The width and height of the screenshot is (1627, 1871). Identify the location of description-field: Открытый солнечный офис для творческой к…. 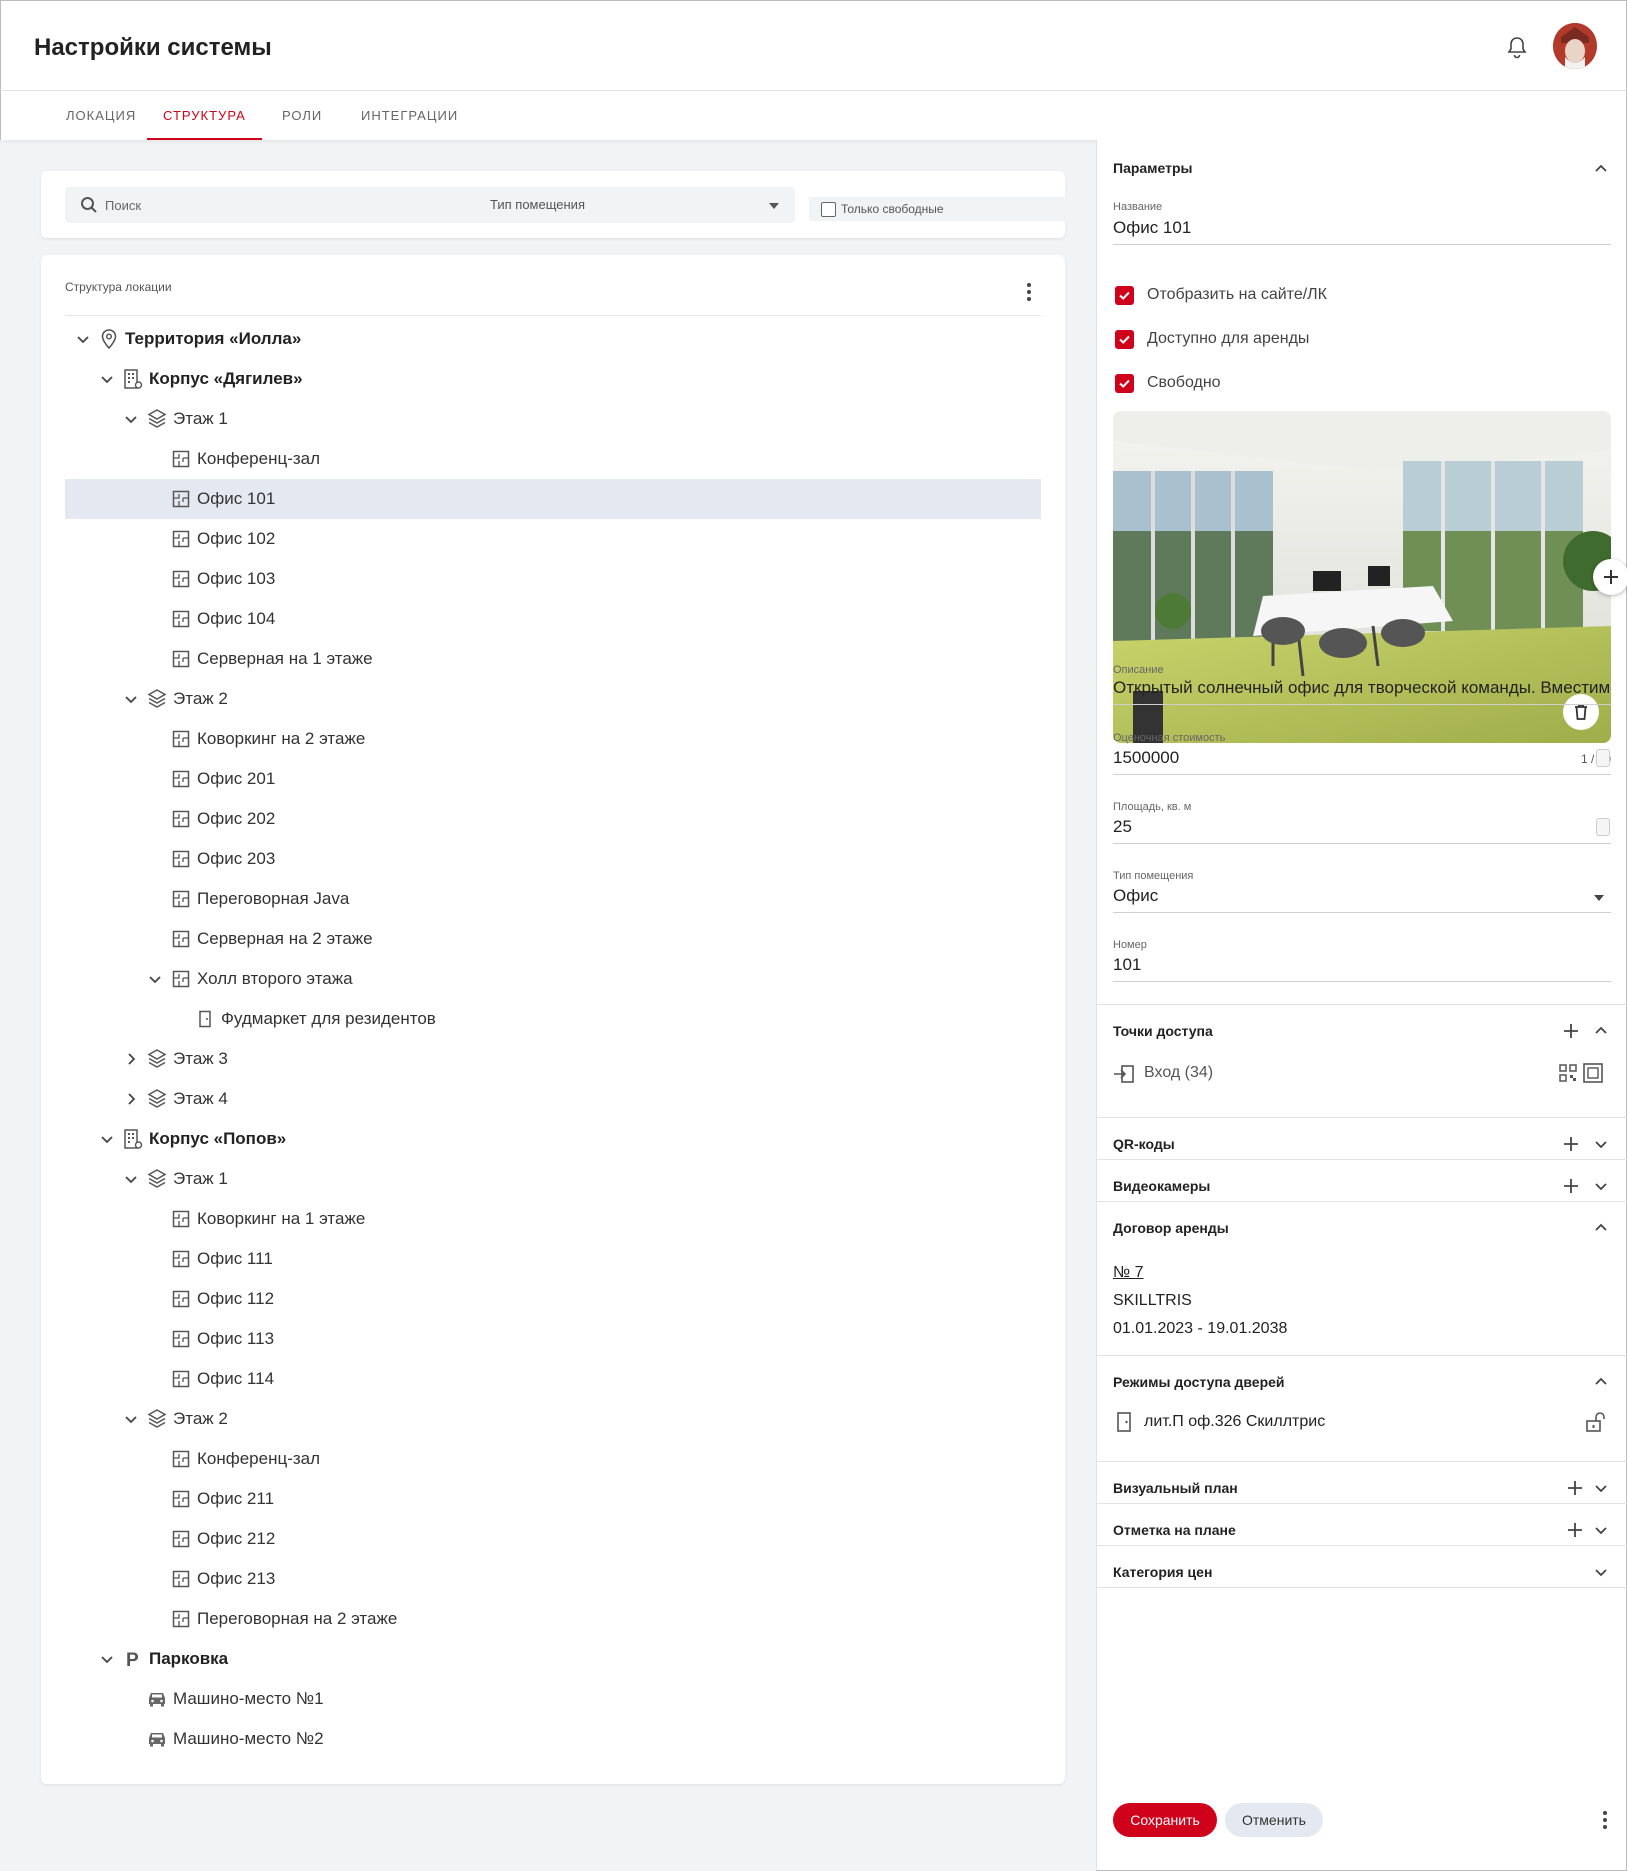
(1362, 691).